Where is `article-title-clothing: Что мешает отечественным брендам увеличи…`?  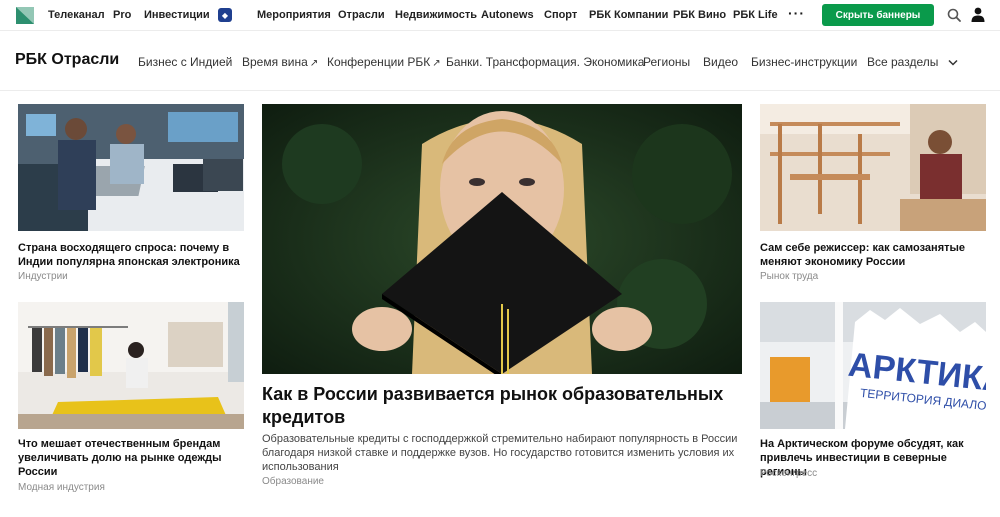
article-title-clothing: Что мешает отечественным брендам увеличи… is located at coordinates (125, 458).